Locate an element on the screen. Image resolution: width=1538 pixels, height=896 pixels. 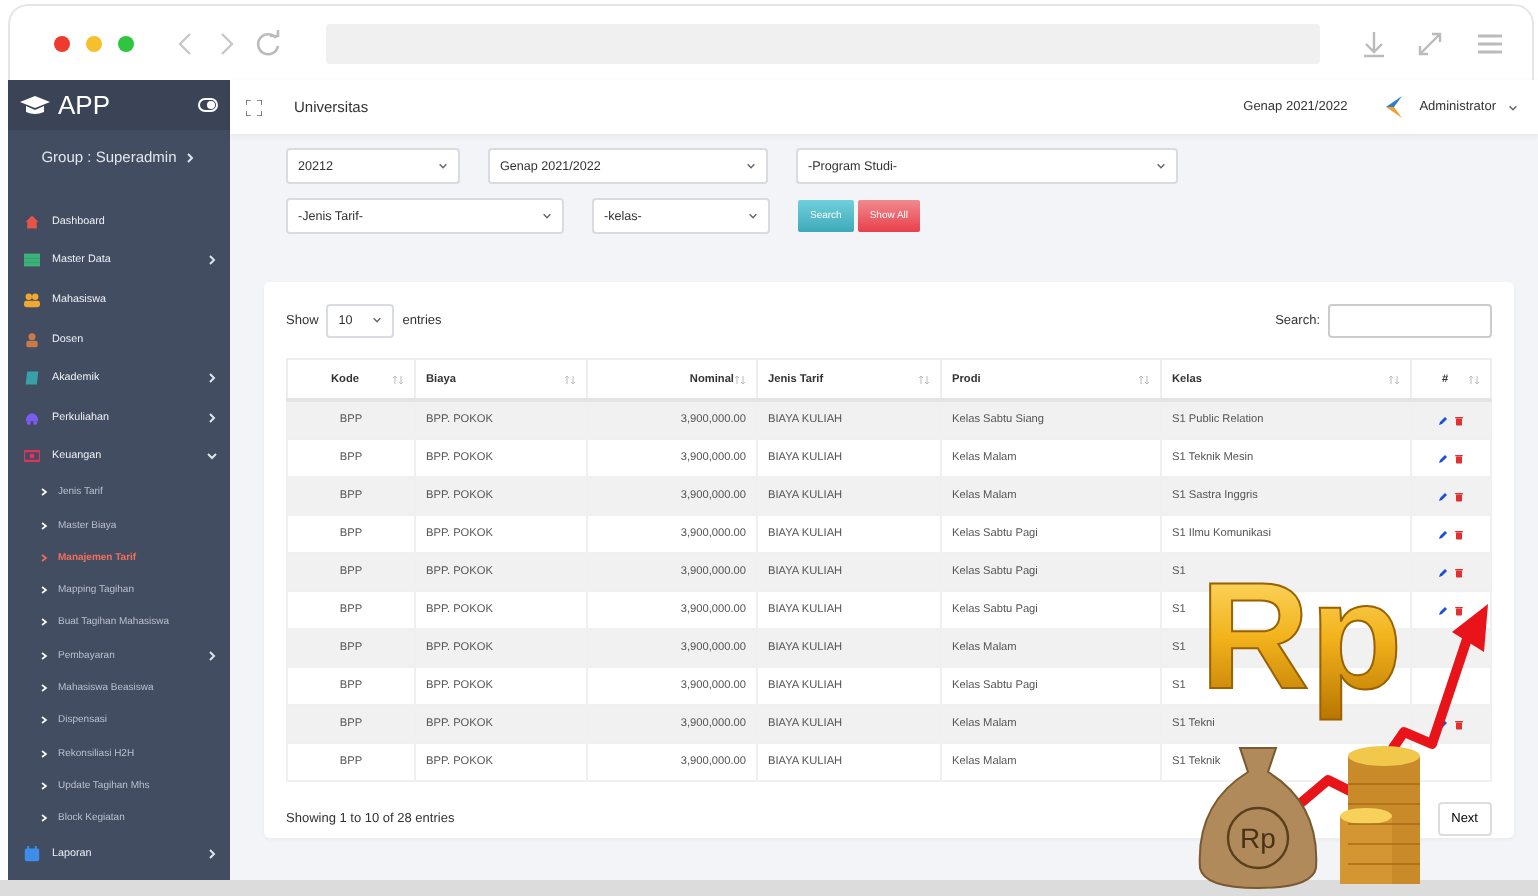
graduation-cap-icon is located at coordinates (35, 105).